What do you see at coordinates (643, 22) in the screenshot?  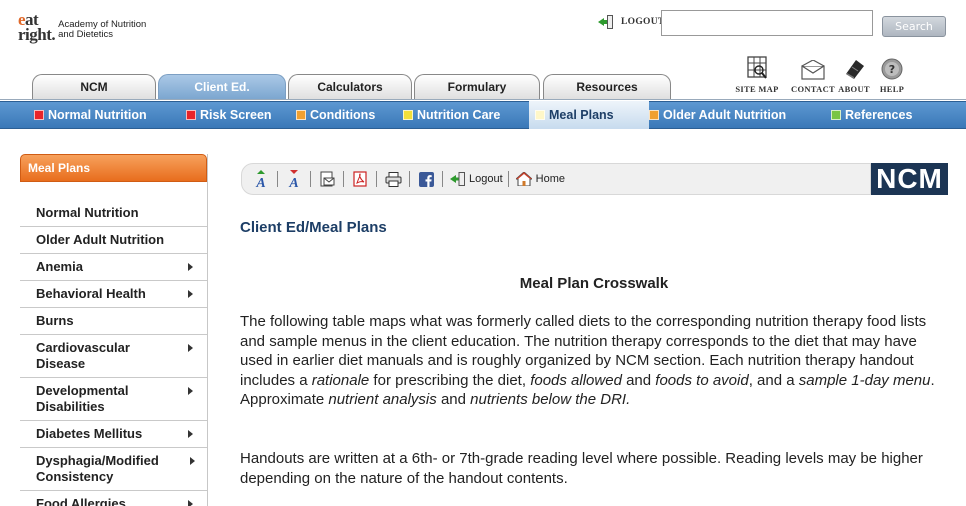 I see `header-logout-label: LOGOUT` at bounding box center [643, 22].